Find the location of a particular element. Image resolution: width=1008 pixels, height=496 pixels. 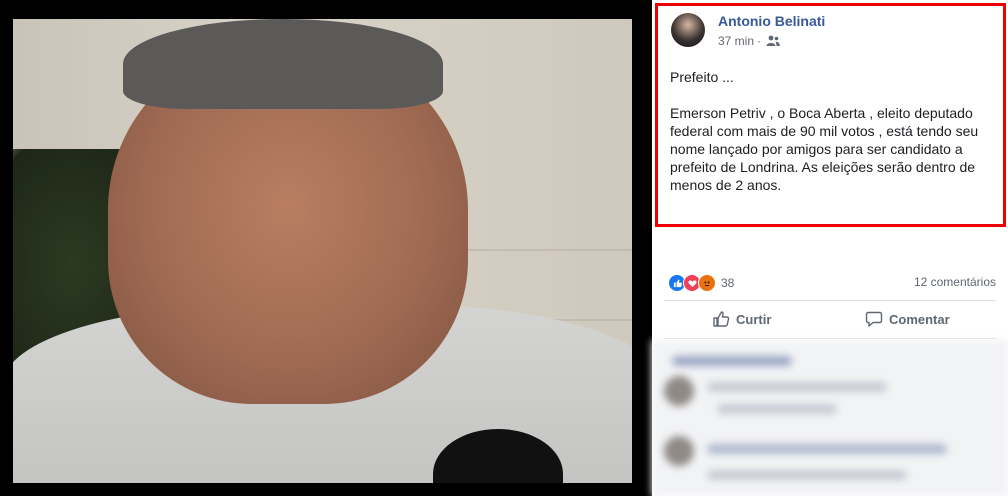

post-time: 37 min is located at coordinates (736, 41).